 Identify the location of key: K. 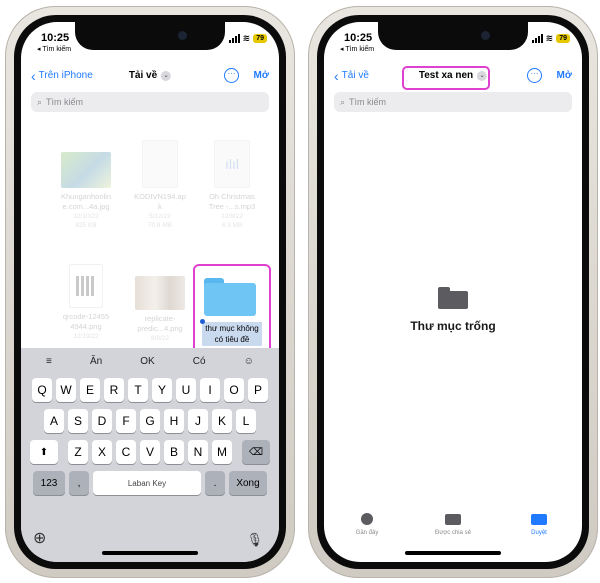
(222, 421).